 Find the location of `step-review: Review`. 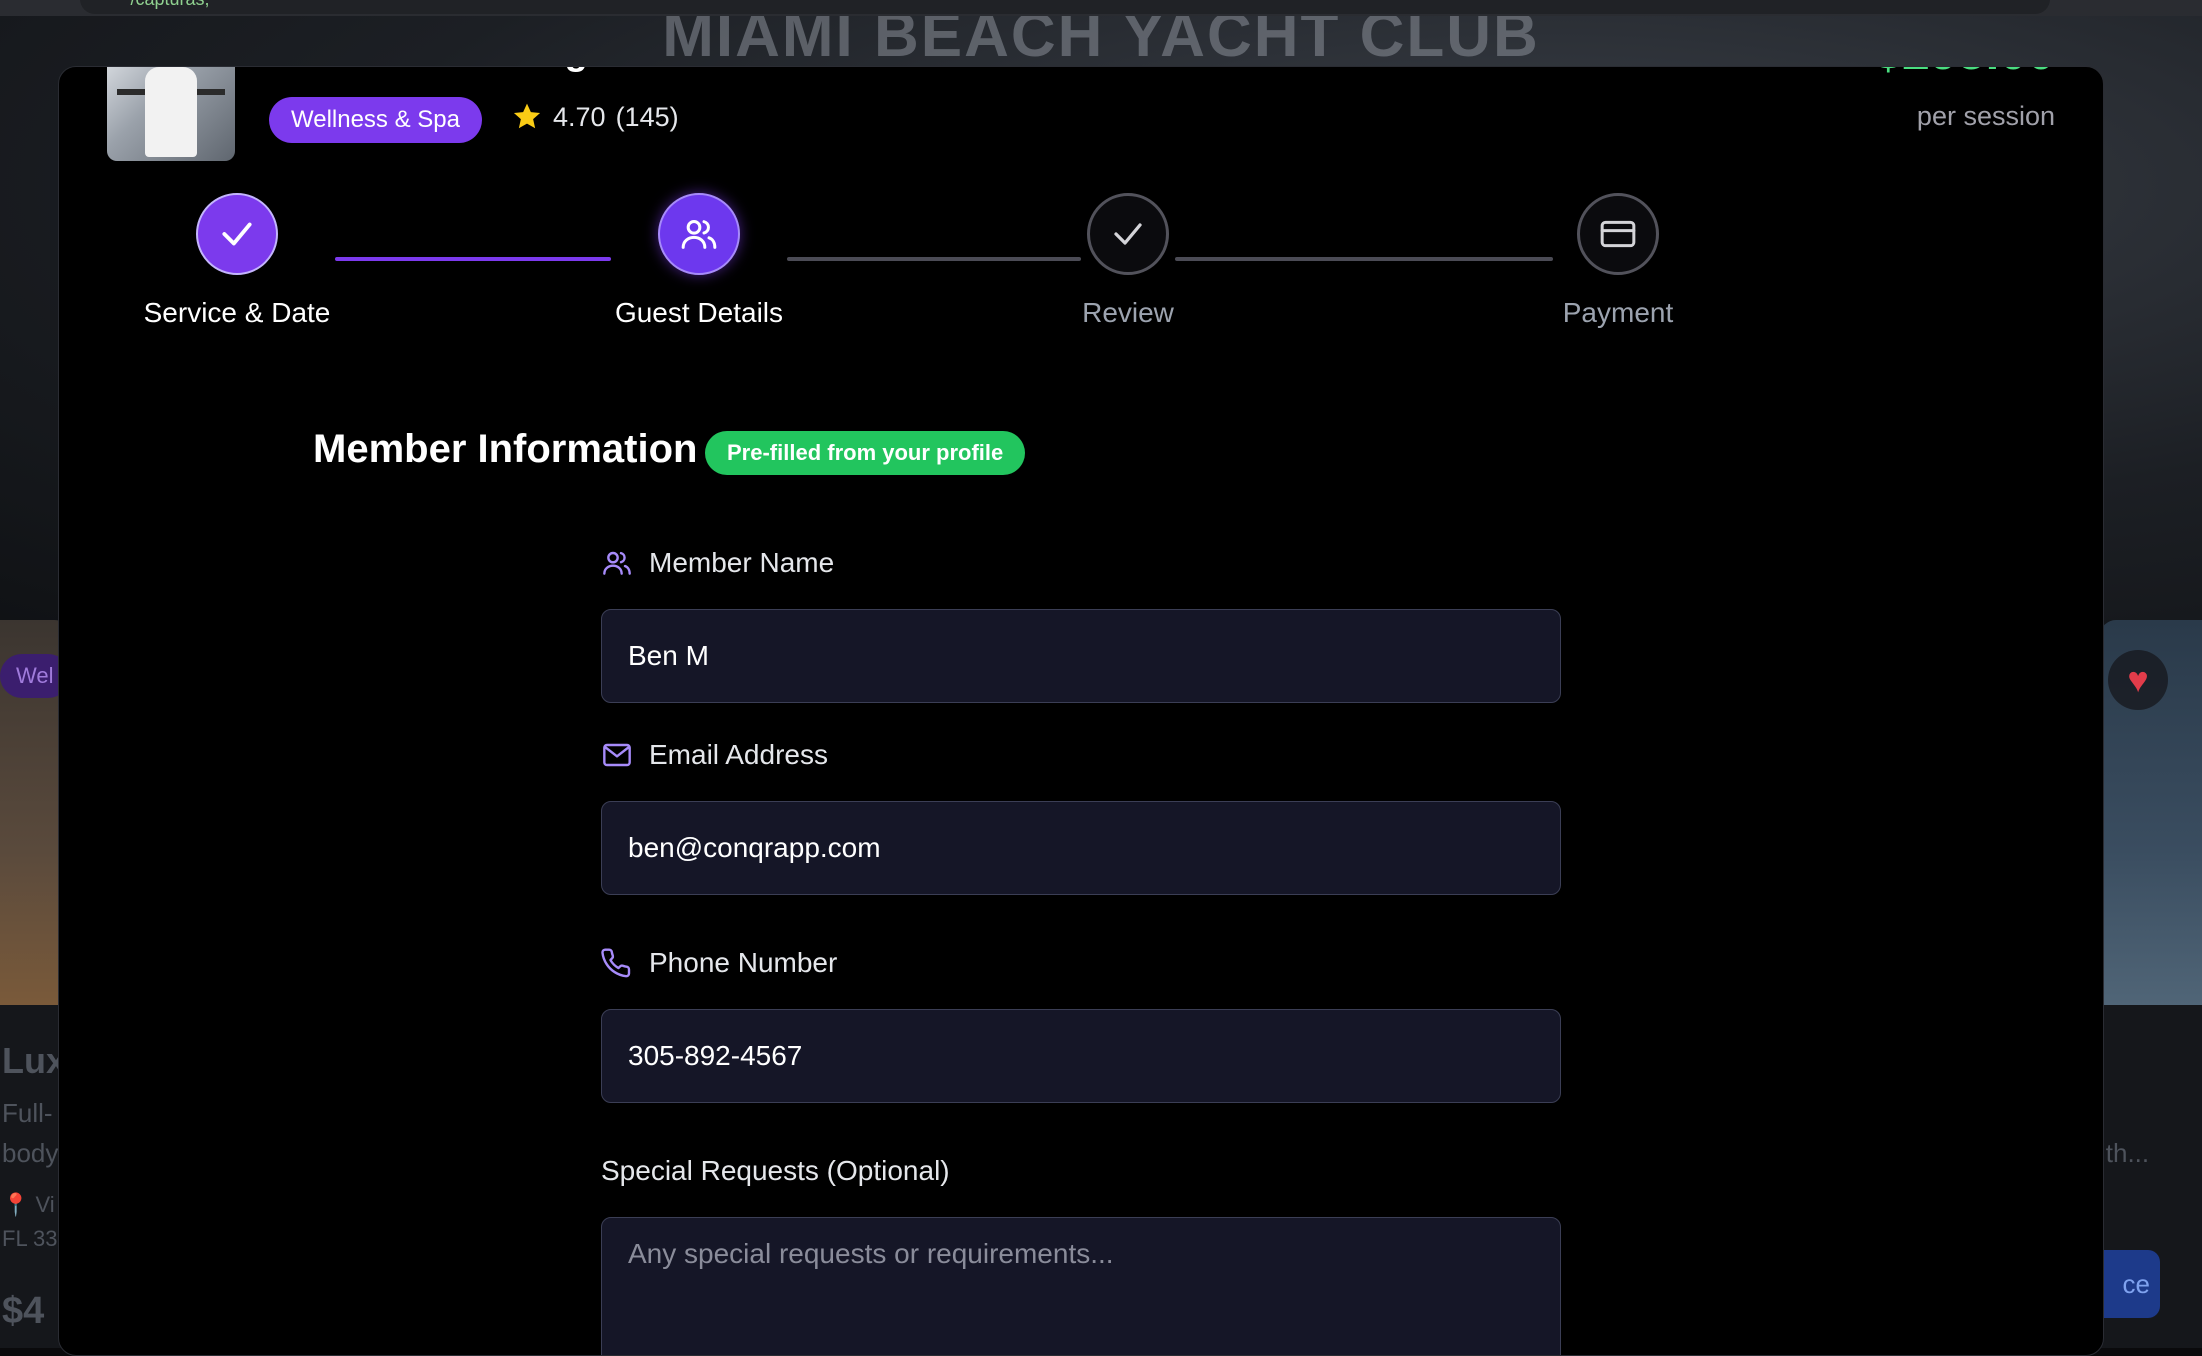

step-review: Review is located at coordinates (1128, 261).